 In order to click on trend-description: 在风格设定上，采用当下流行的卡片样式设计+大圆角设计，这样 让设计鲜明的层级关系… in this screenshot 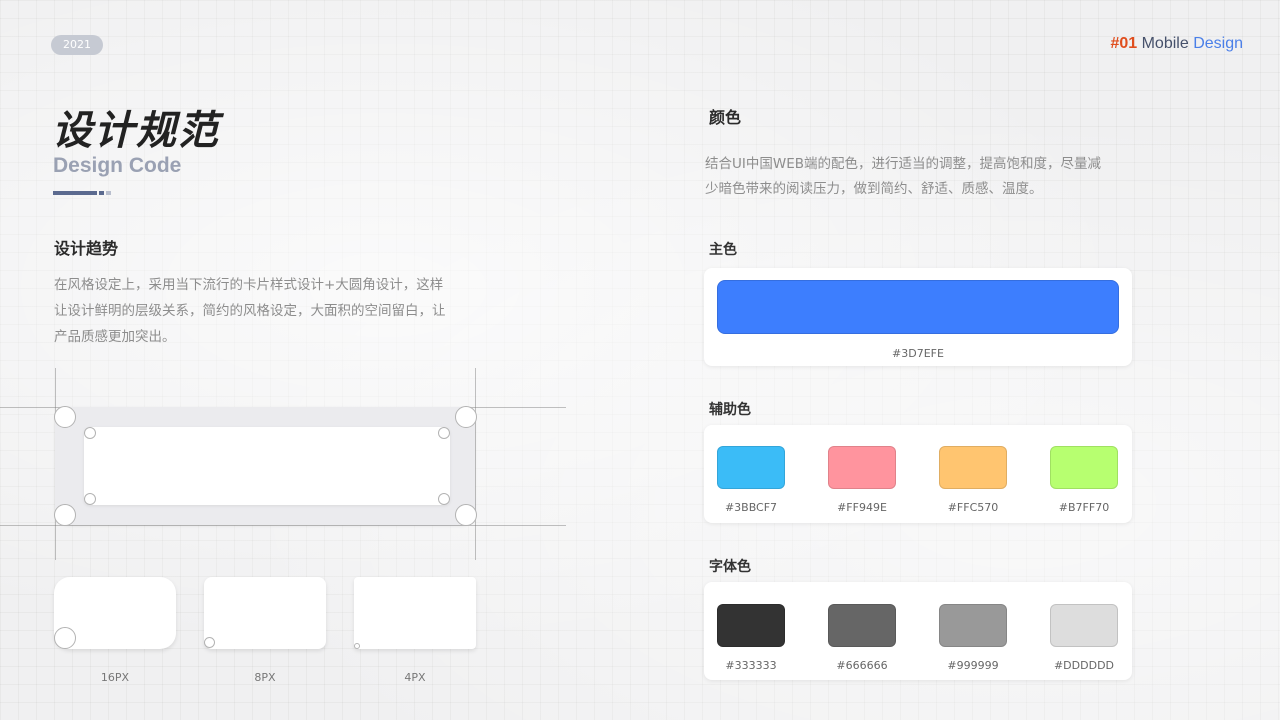, I will do `click(274, 311)`.